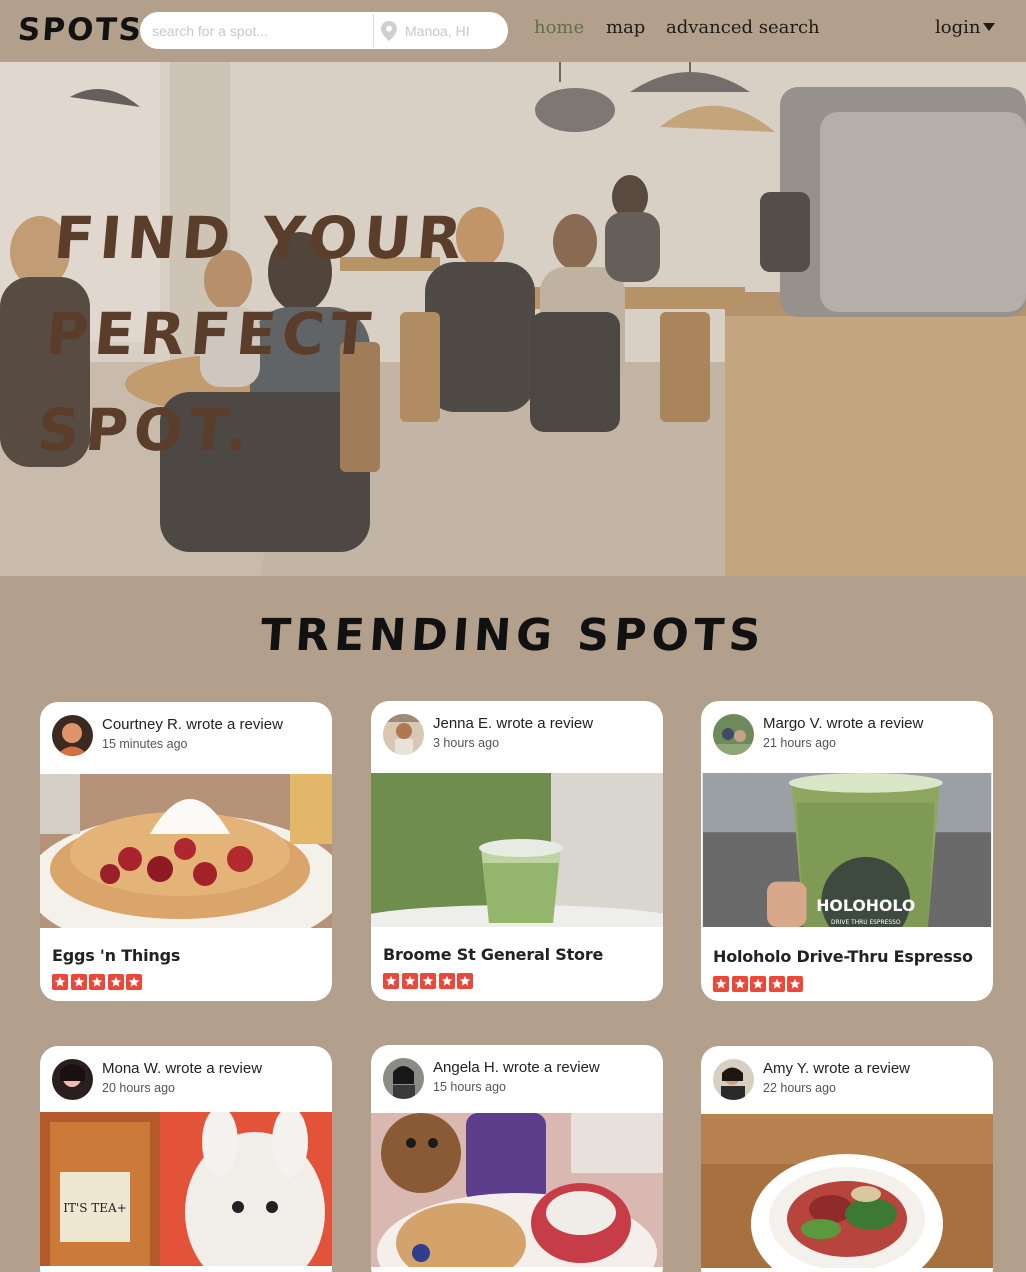 The height and width of the screenshot is (1272, 1026). Describe the element at coordinates (866, 923) in the screenshot. I see `holoholo-cup-sub: DRIVE THRU ESPRESSO` at that location.